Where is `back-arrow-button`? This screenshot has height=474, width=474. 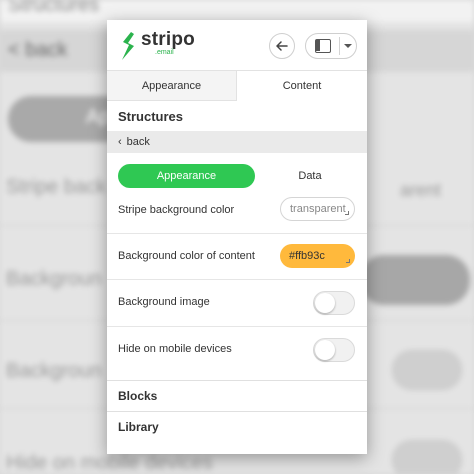
back-arrow-button is located at coordinates (282, 46).